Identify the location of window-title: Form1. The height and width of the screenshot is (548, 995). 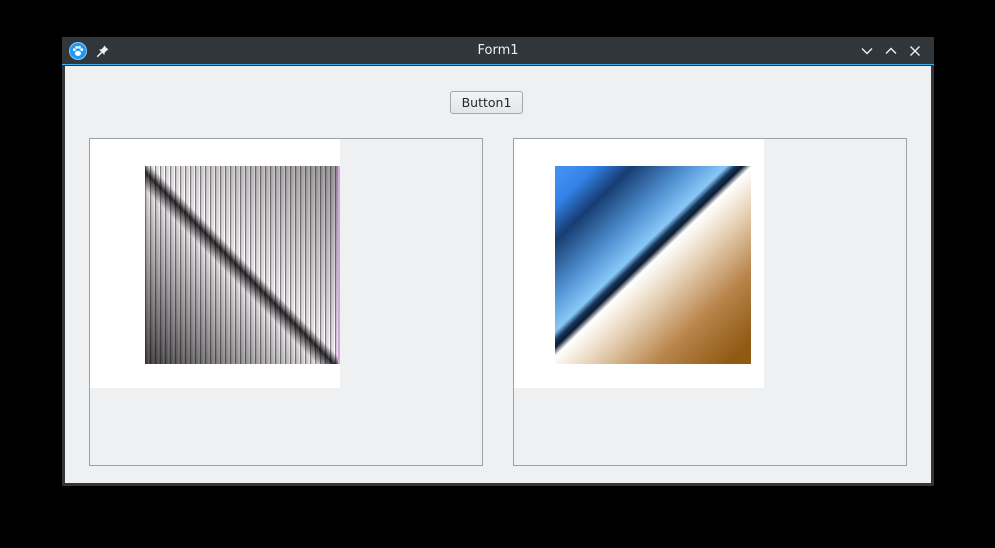
(498, 50).